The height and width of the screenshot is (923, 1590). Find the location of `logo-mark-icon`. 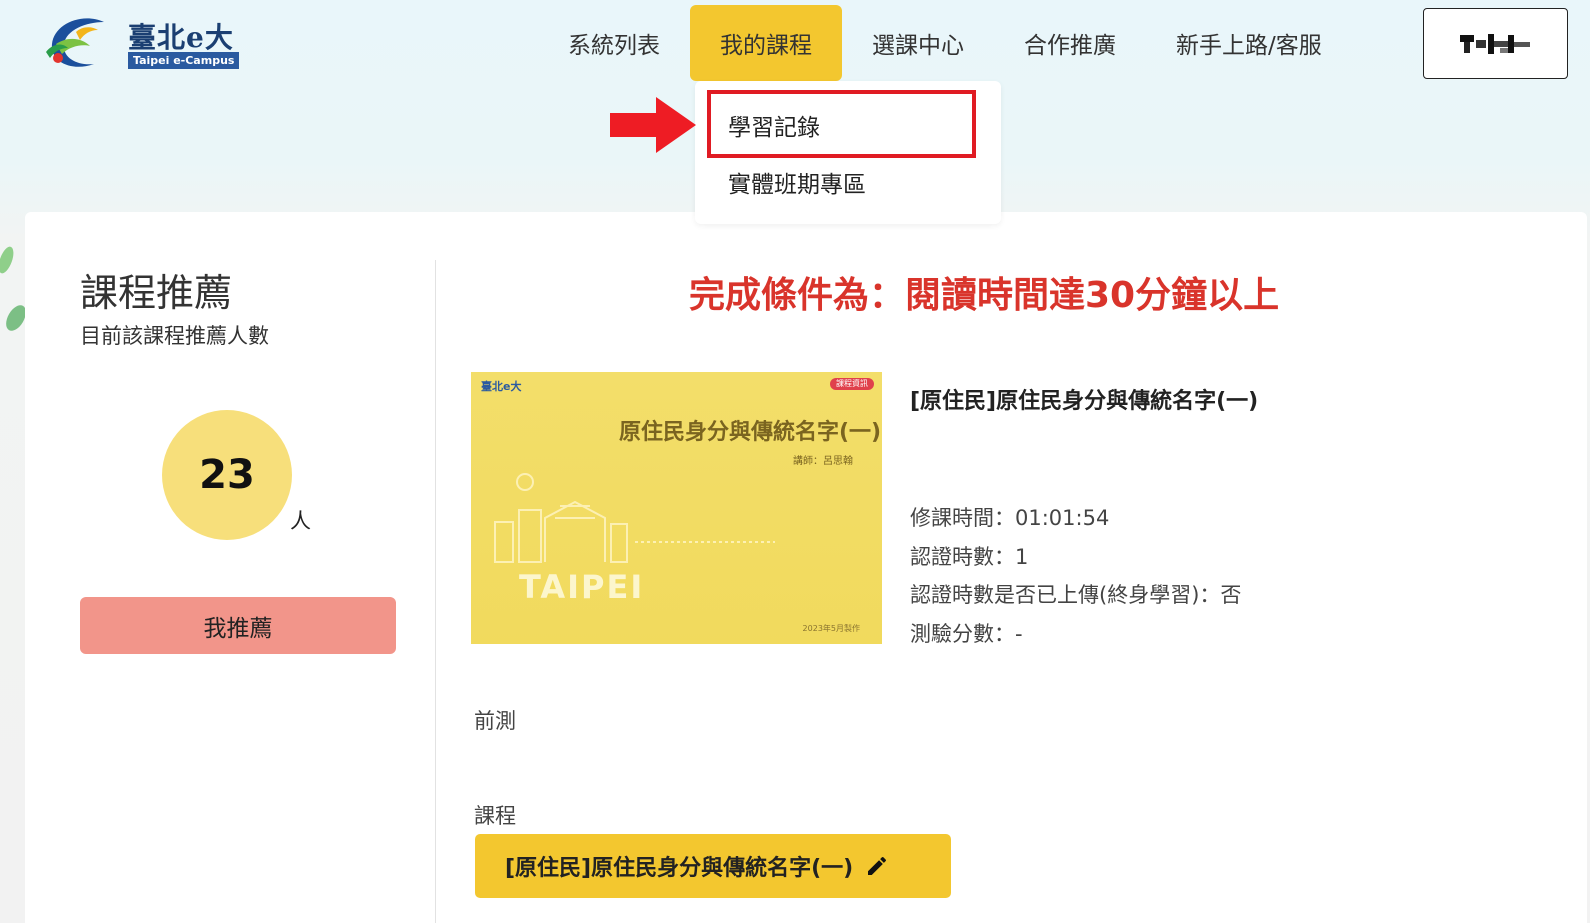

logo-mark-icon is located at coordinates (75, 42).